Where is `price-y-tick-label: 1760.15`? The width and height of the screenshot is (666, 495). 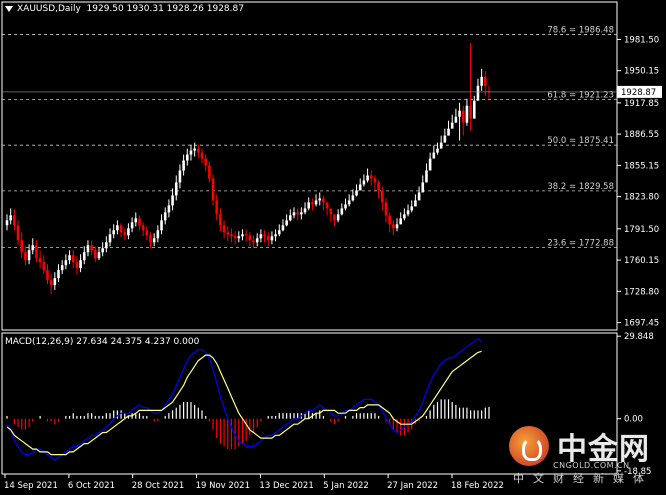
price-y-tick-label: 1760.15 is located at coordinates (641, 261).